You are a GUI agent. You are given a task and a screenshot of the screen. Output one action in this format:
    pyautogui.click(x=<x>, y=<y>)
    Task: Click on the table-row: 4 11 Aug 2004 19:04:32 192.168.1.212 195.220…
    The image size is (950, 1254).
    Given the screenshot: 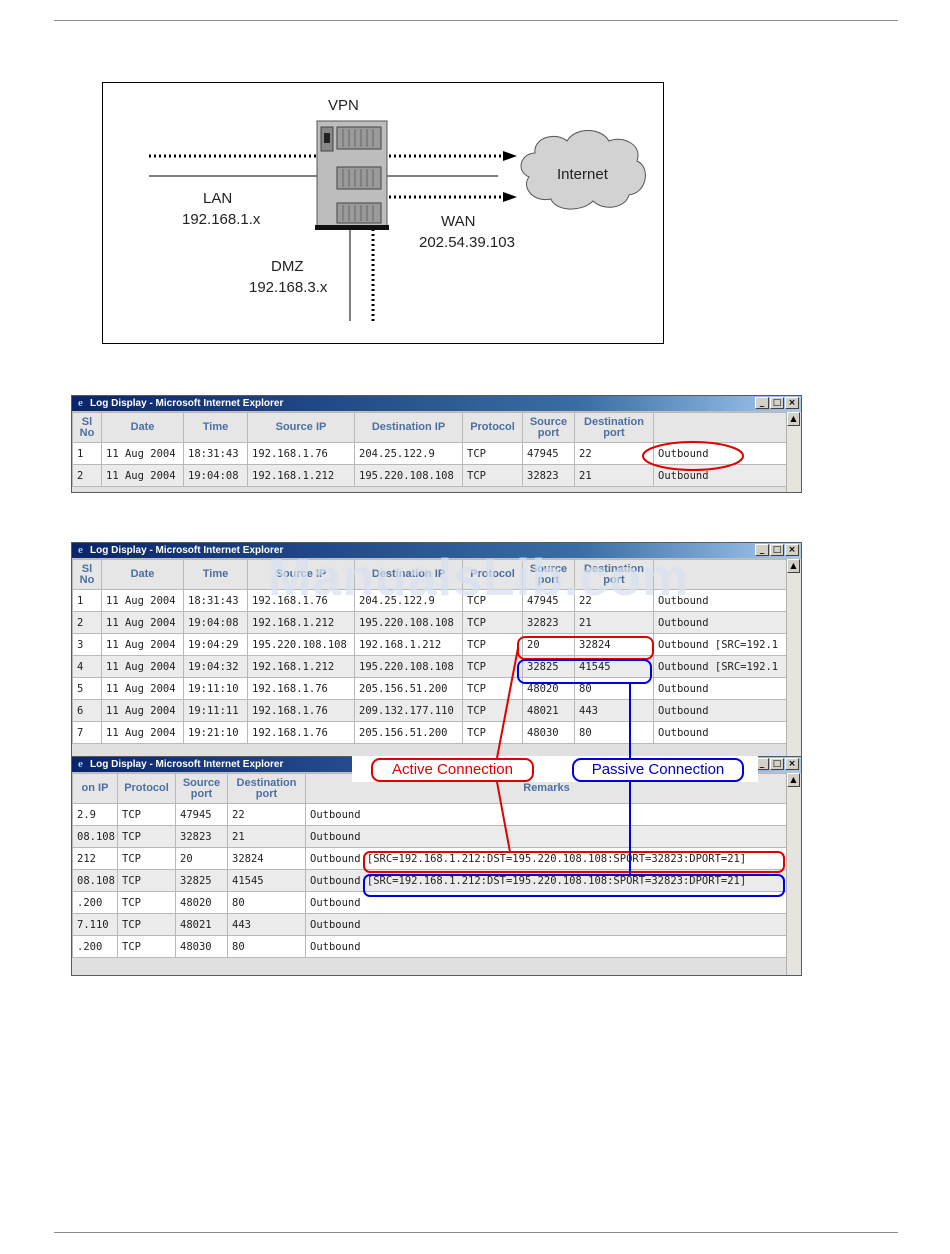 What is the action you would take?
    pyautogui.click(x=429, y=666)
    